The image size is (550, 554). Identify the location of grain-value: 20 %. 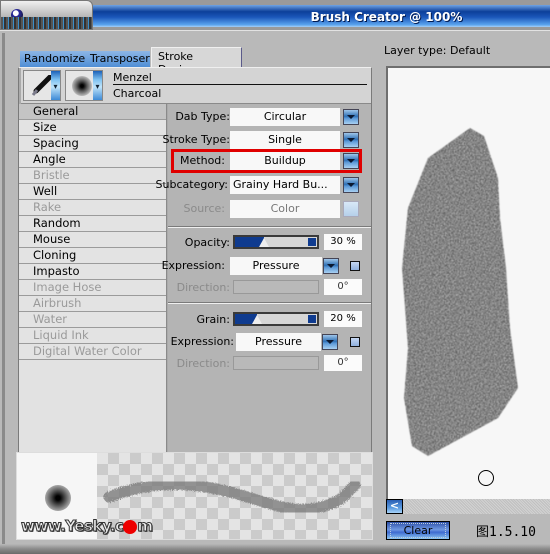
(343, 319).